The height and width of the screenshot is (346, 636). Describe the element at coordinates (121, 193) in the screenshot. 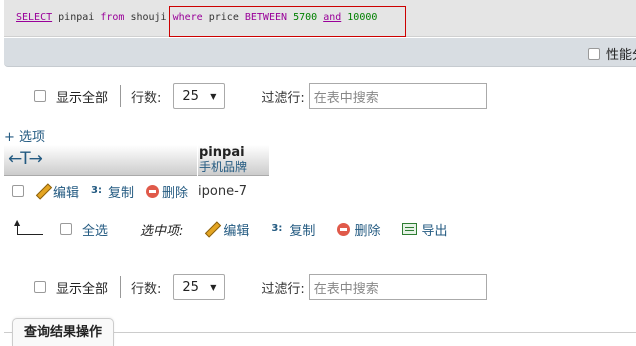

I see `row-copy-label: 复制` at that location.